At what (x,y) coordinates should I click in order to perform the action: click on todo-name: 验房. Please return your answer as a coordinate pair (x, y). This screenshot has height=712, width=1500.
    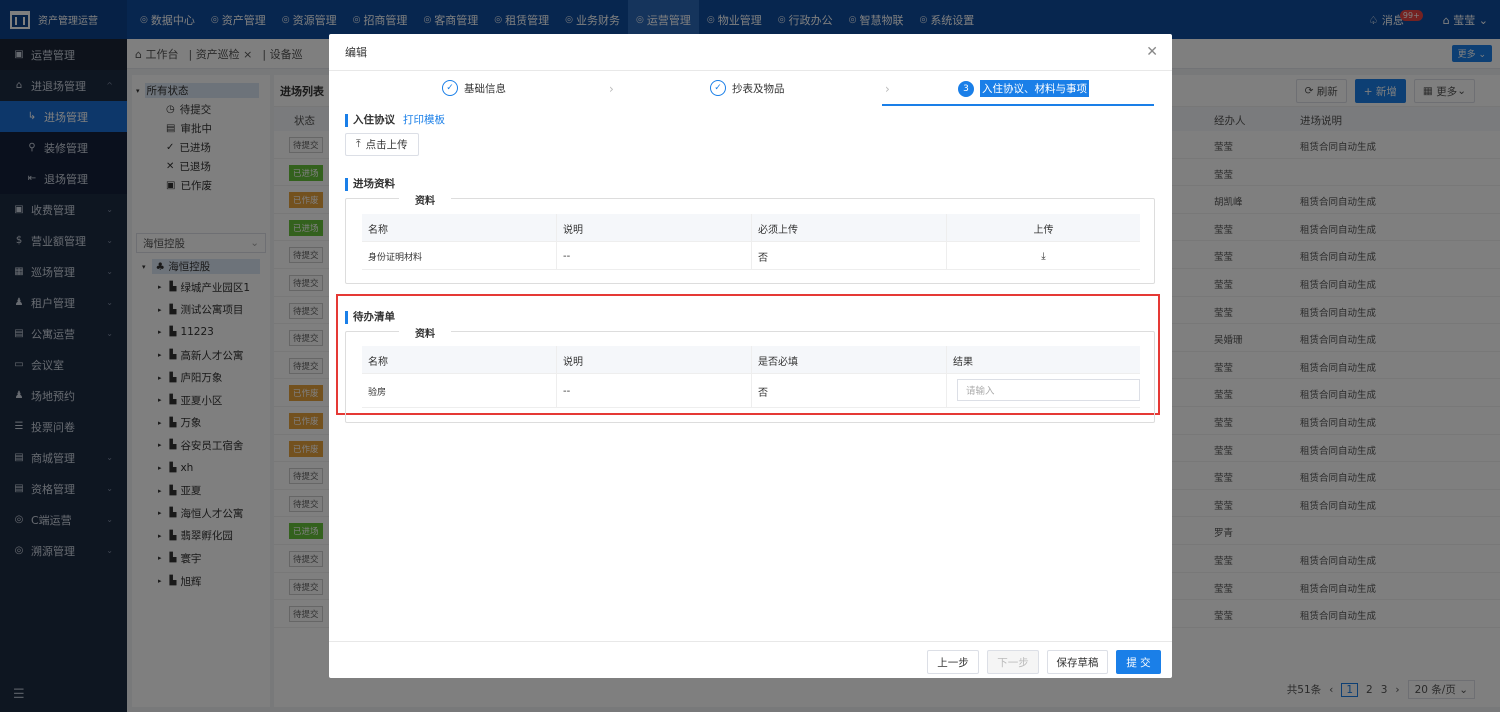
    Looking at the image, I should click on (459, 391).